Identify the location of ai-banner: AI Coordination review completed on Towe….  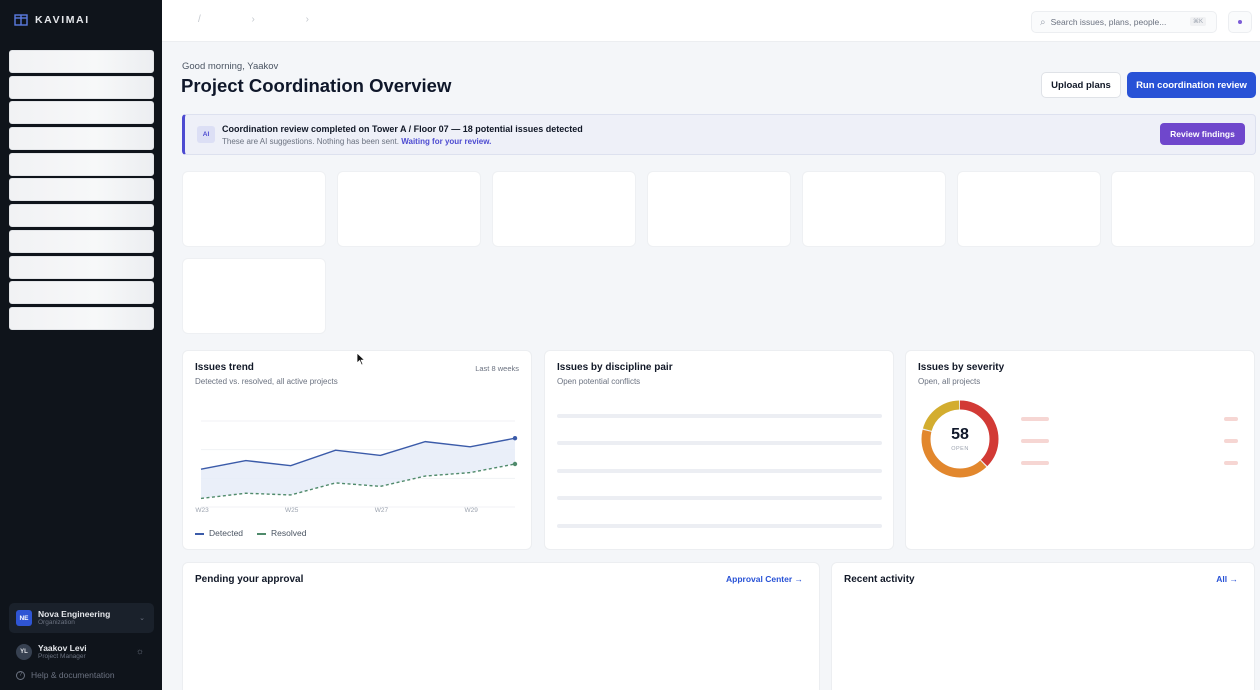
(719, 134).